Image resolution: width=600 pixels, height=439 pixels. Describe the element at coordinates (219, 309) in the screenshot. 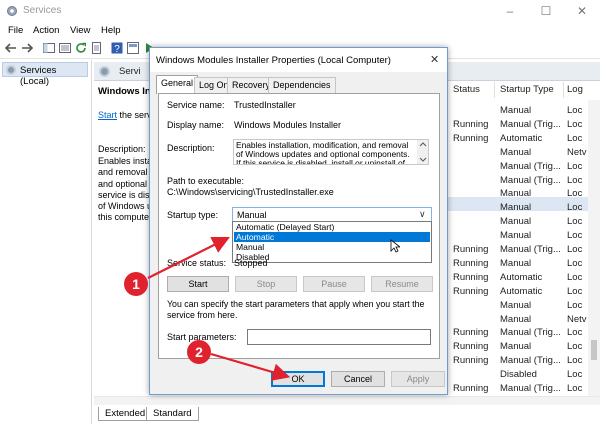

I see `annotation-arrows` at that location.